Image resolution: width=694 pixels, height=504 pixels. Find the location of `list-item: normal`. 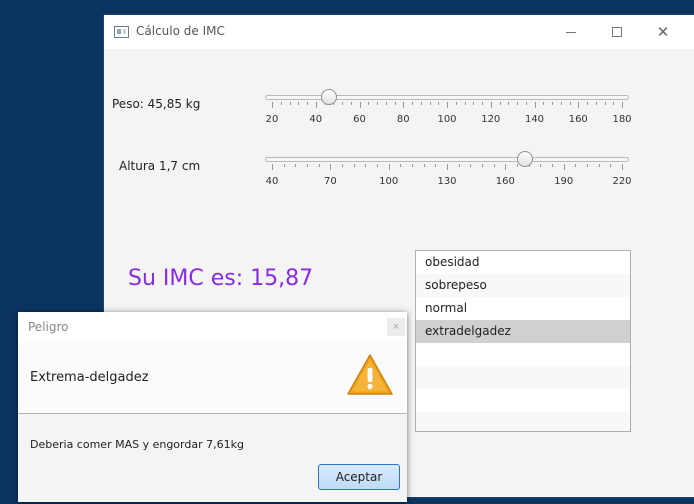

list-item: normal is located at coordinates (523, 308).